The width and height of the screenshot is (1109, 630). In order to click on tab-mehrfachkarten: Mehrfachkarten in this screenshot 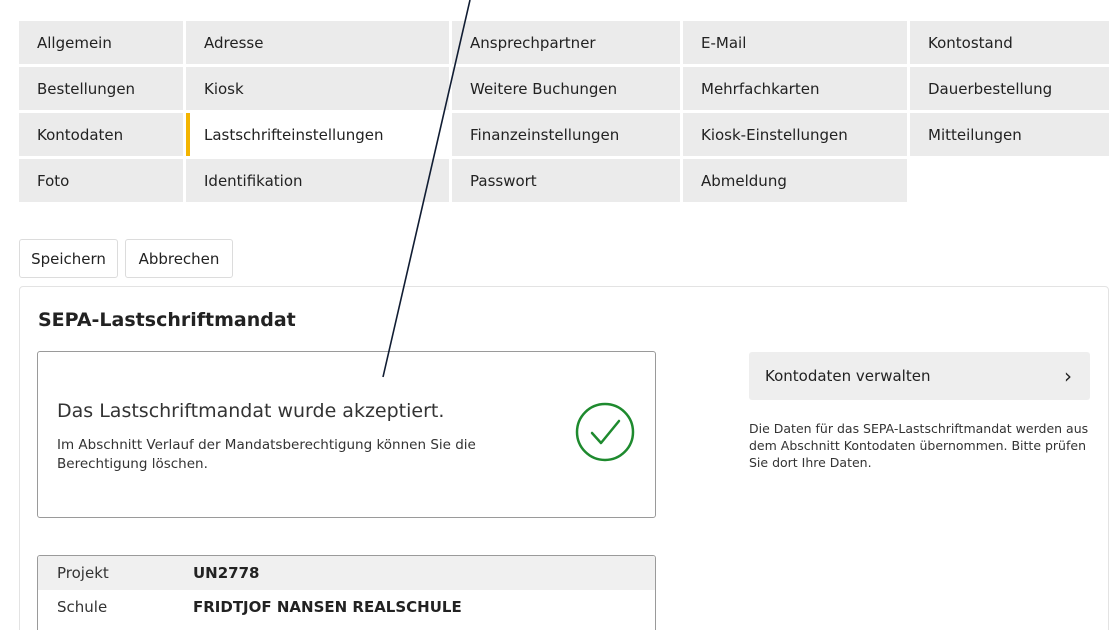, I will do `click(795, 88)`.